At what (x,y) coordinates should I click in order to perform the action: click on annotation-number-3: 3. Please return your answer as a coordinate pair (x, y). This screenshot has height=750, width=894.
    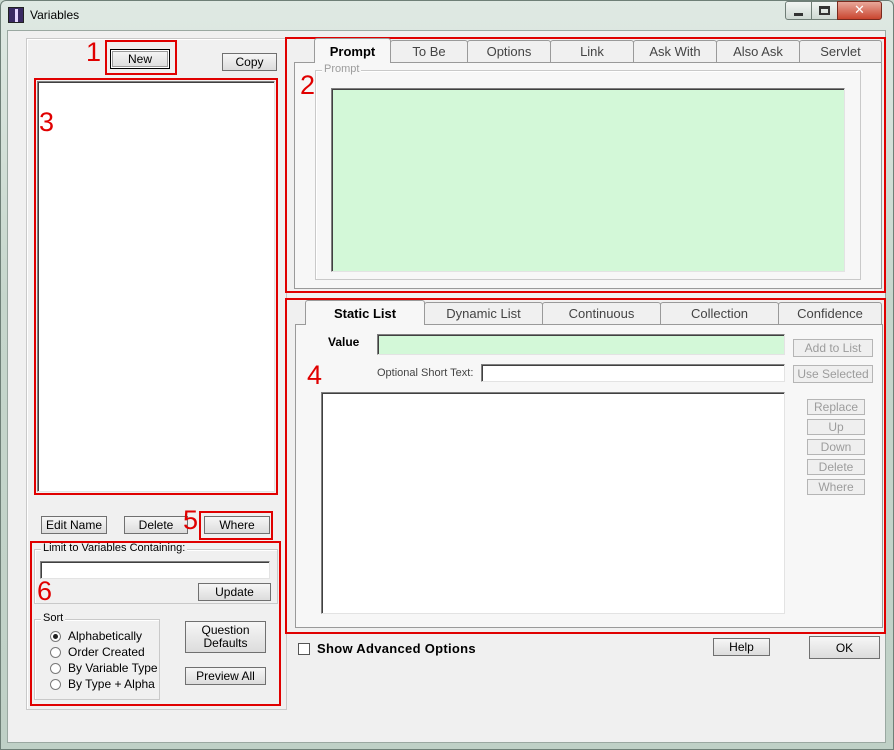
    Looking at the image, I should click on (47, 122).